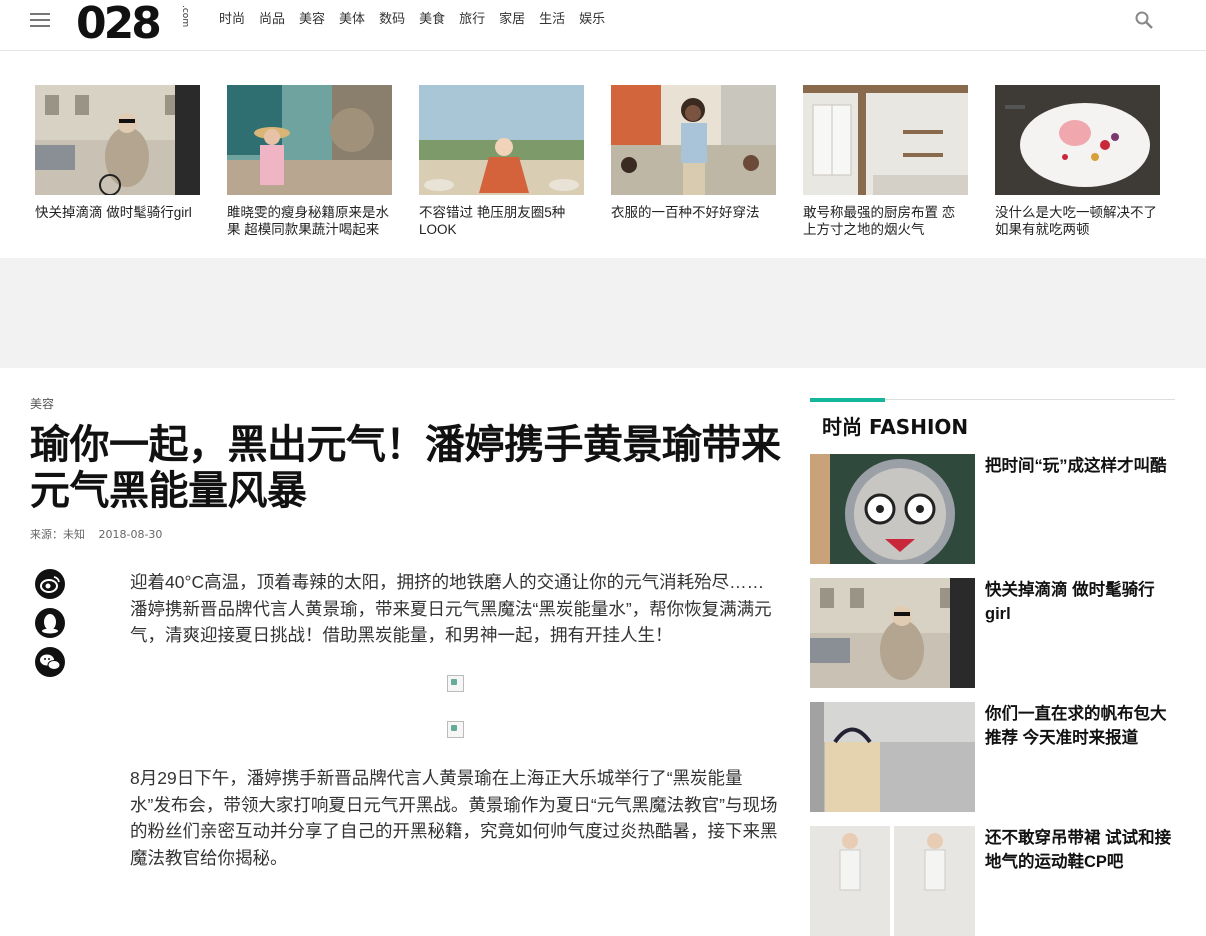 This screenshot has width=1206, height=936. Describe the element at coordinates (1077, 221) in the screenshot. I see `thumb-caption: 没什么是大吃一顿解决不了 如果有就吃两顿` at that location.